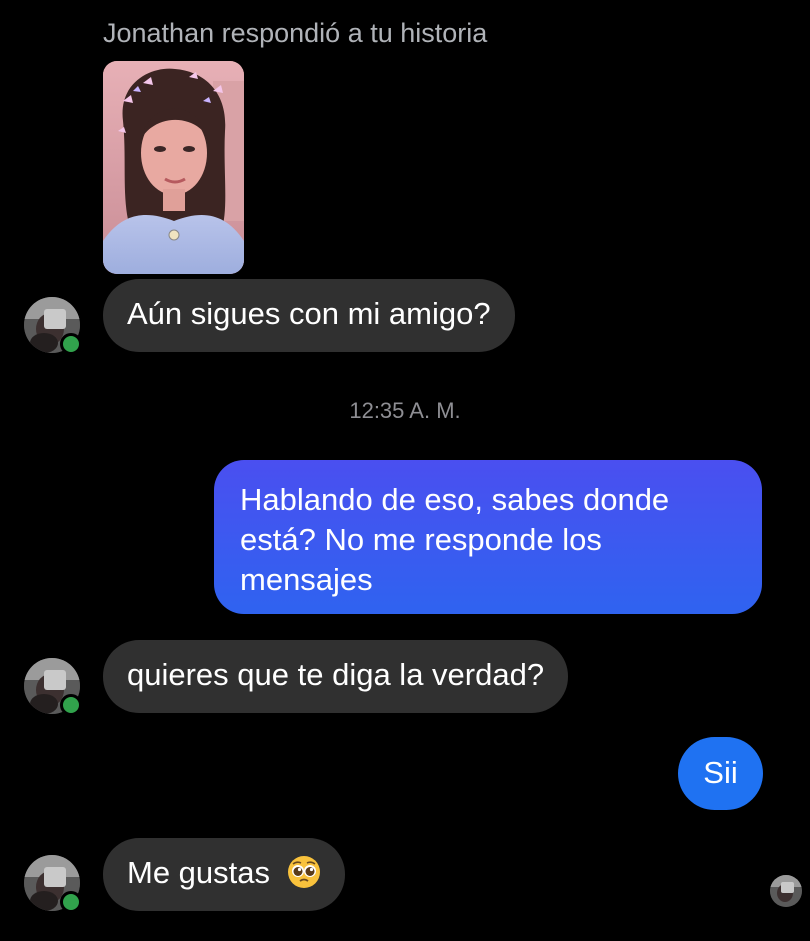 This screenshot has height=941, width=810. Describe the element at coordinates (306, 579) in the screenshot. I see `message-text-line: mensajes` at that location.